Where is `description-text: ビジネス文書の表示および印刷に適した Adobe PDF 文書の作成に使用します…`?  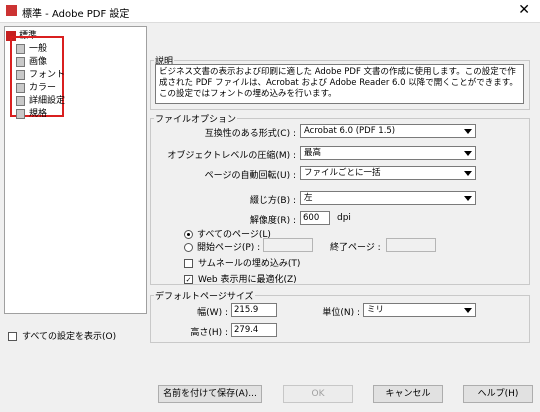
description-text: ビジネス文書の表示および印刷に適した Adobe PDF 文書の作成に使用します… is located at coordinates (339, 84).